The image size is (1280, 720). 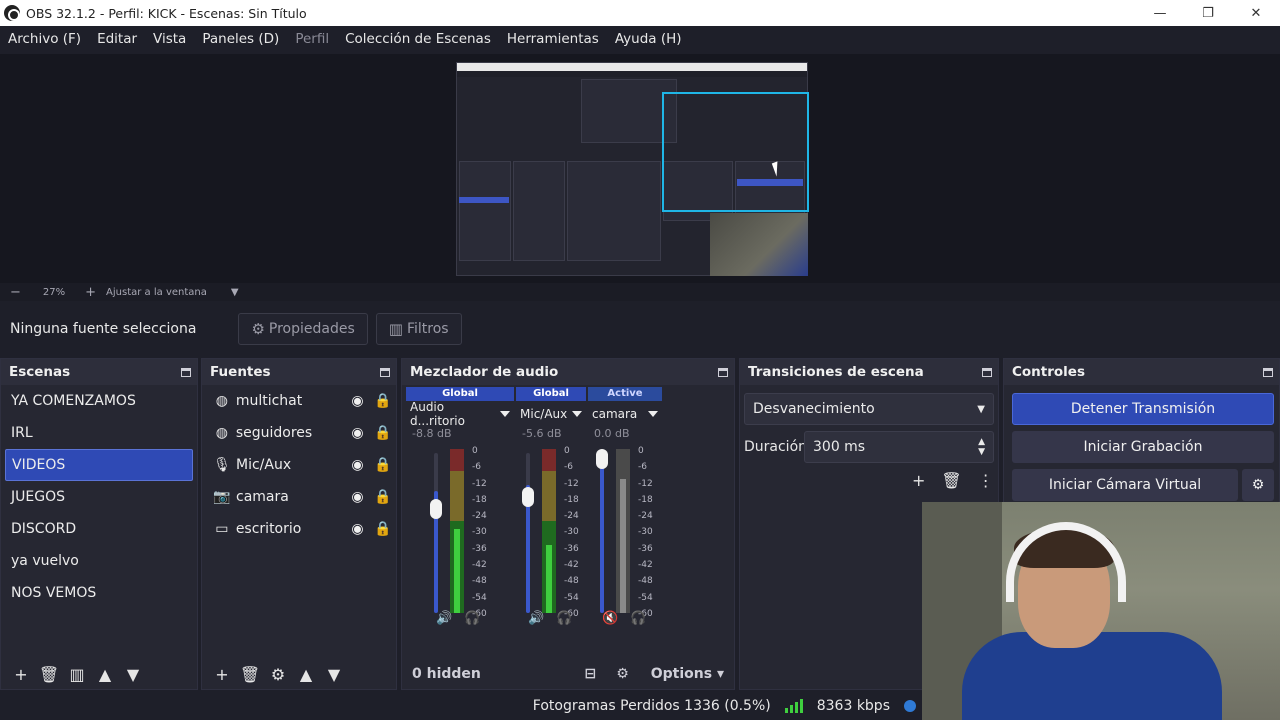 What do you see at coordinates (99, 465) in the screenshot?
I see `scene-item-selected: VIDEOS` at bounding box center [99, 465].